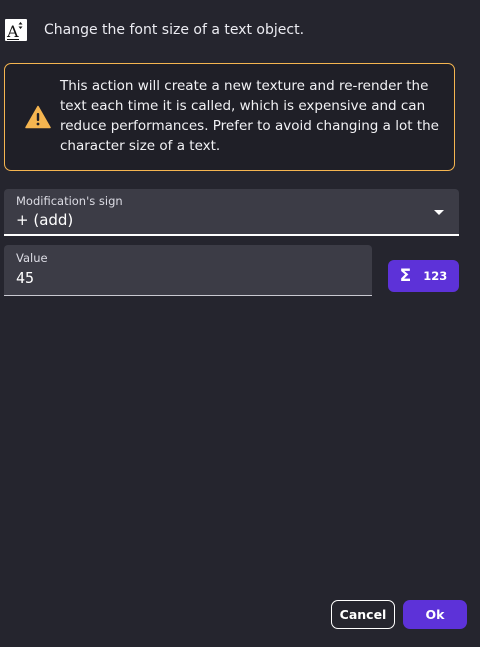  I want to click on sigma-icon: Σ, so click(405, 276).